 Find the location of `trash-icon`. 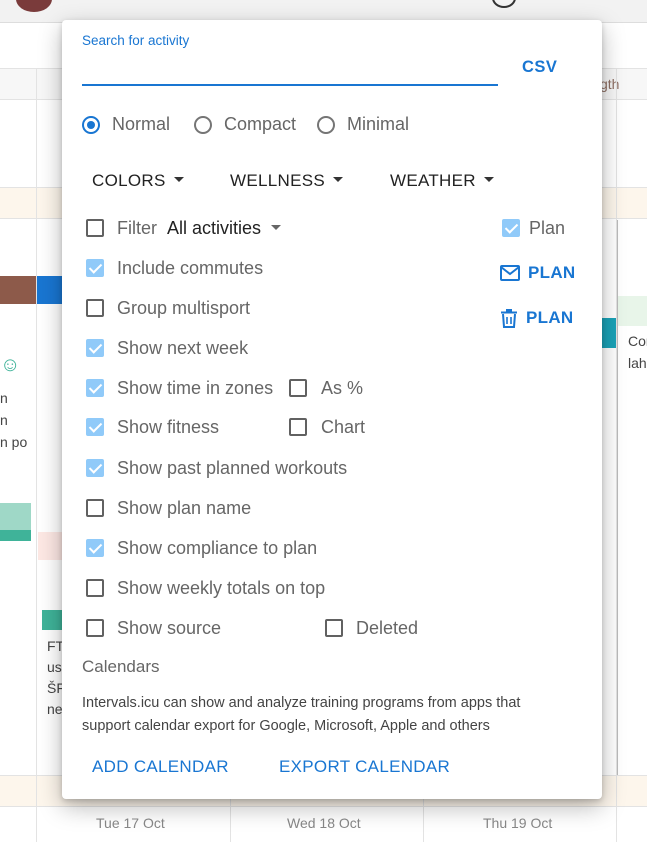

trash-icon is located at coordinates (509, 318).